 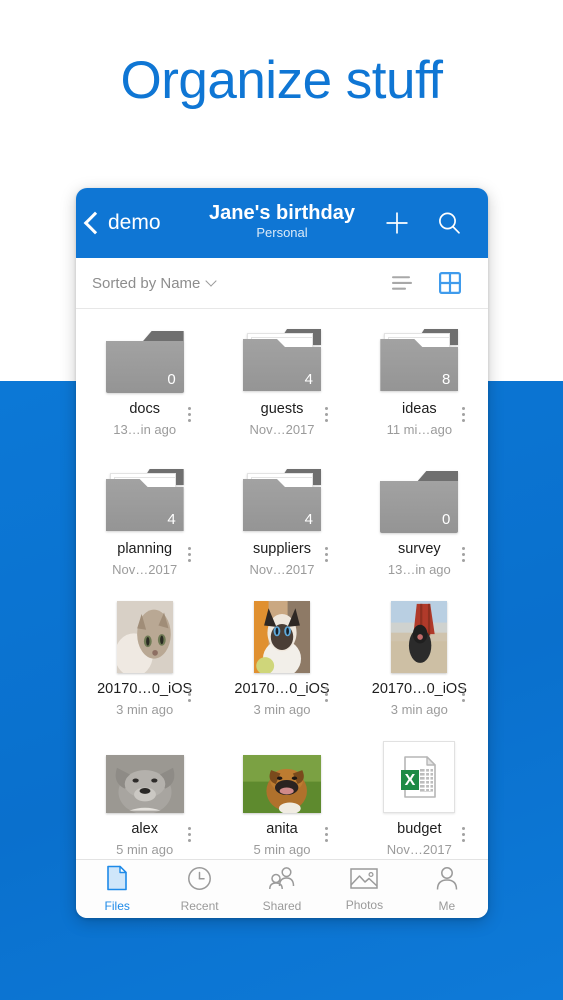 What do you see at coordinates (199, 905) in the screenshot?
I see `tab-label: Recent` at bounding box center [199, 905].